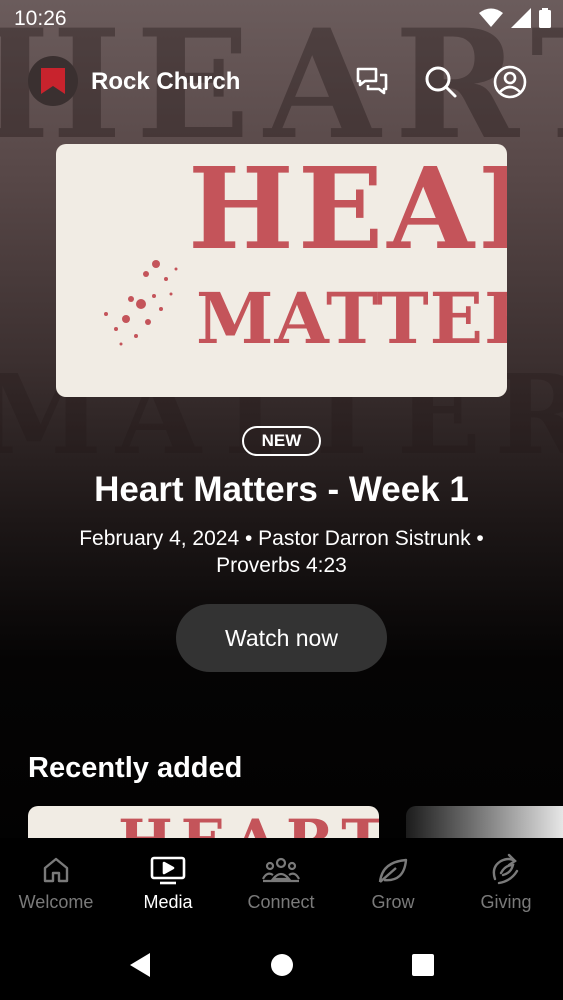 The width and height of the screenshot is (563, 1000). What do you see at coordinates (281, 19) in the screenshot?
I see `status-bar: 10:26` at bounding box center [281, 19].